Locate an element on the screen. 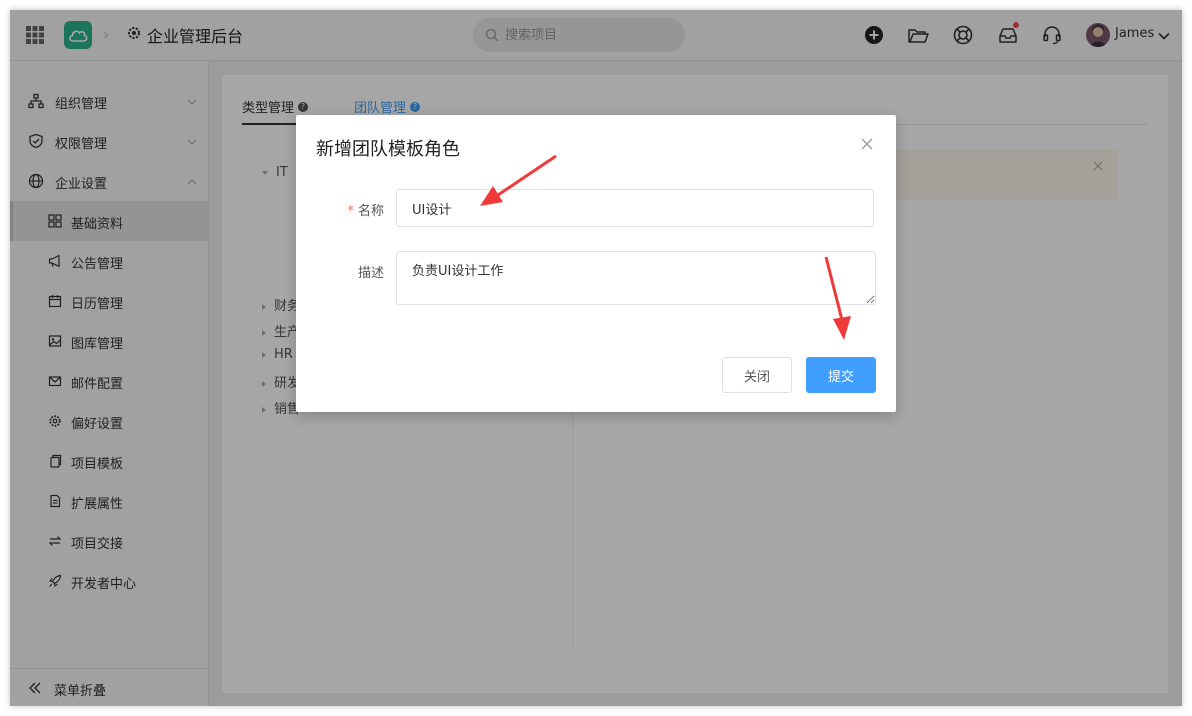 The width and height of the screenshot is (1192, 716). name-label-text: 名称 is located at coordinates (370, 211).